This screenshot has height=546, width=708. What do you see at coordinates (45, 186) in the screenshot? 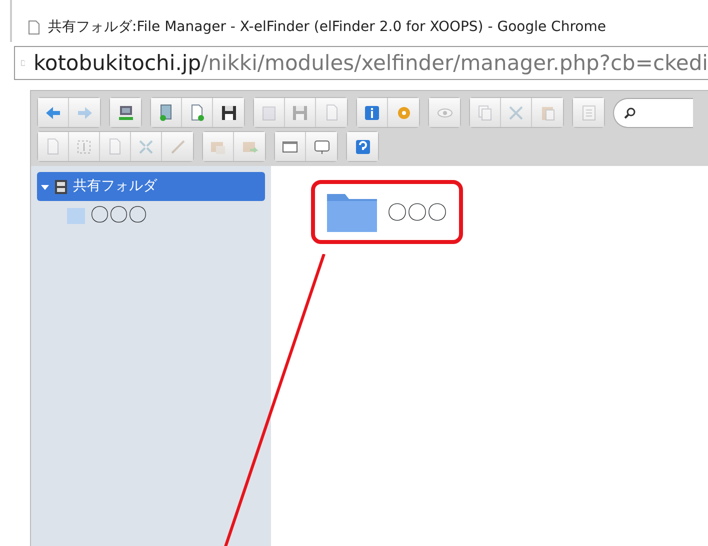
I see `caret-icon` at bounding box center [45, 186].